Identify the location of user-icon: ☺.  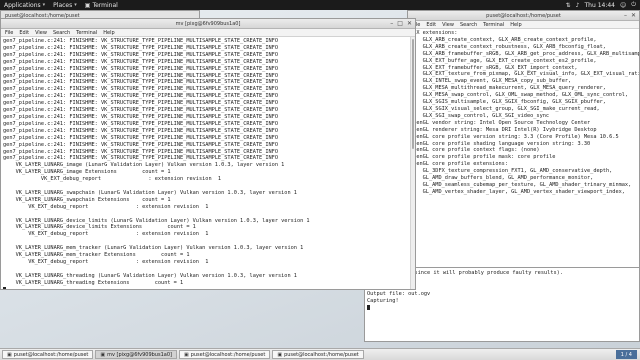
(623, 5).